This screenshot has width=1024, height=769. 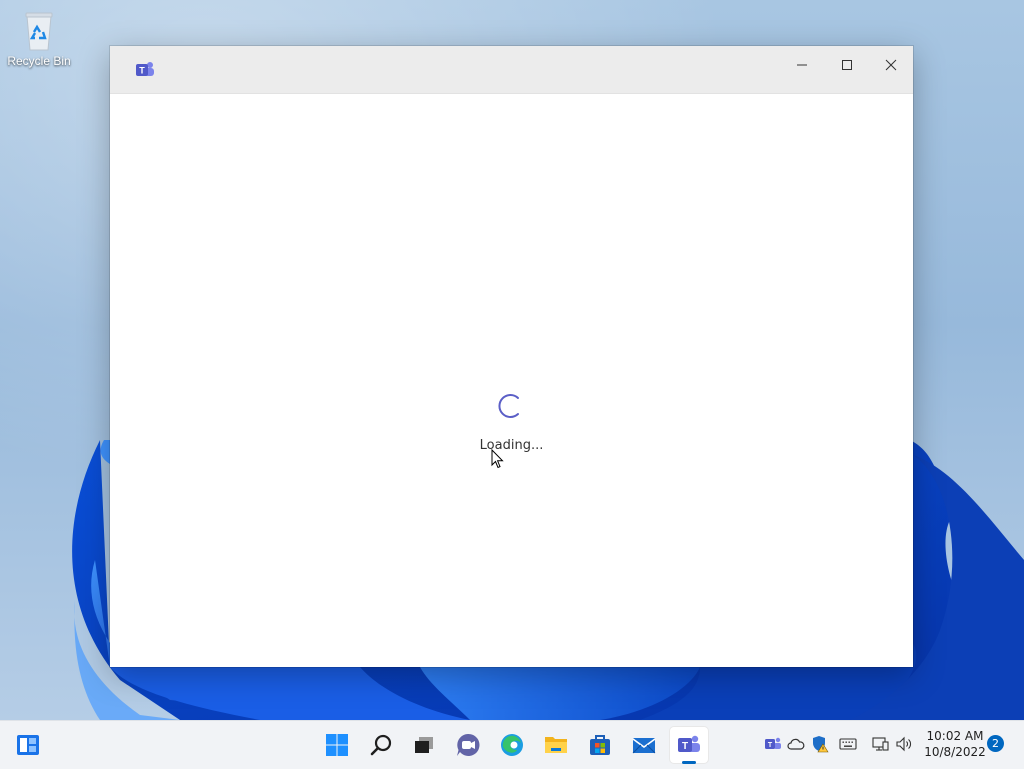 I want to click on close-button, so click(x=891, y=65).